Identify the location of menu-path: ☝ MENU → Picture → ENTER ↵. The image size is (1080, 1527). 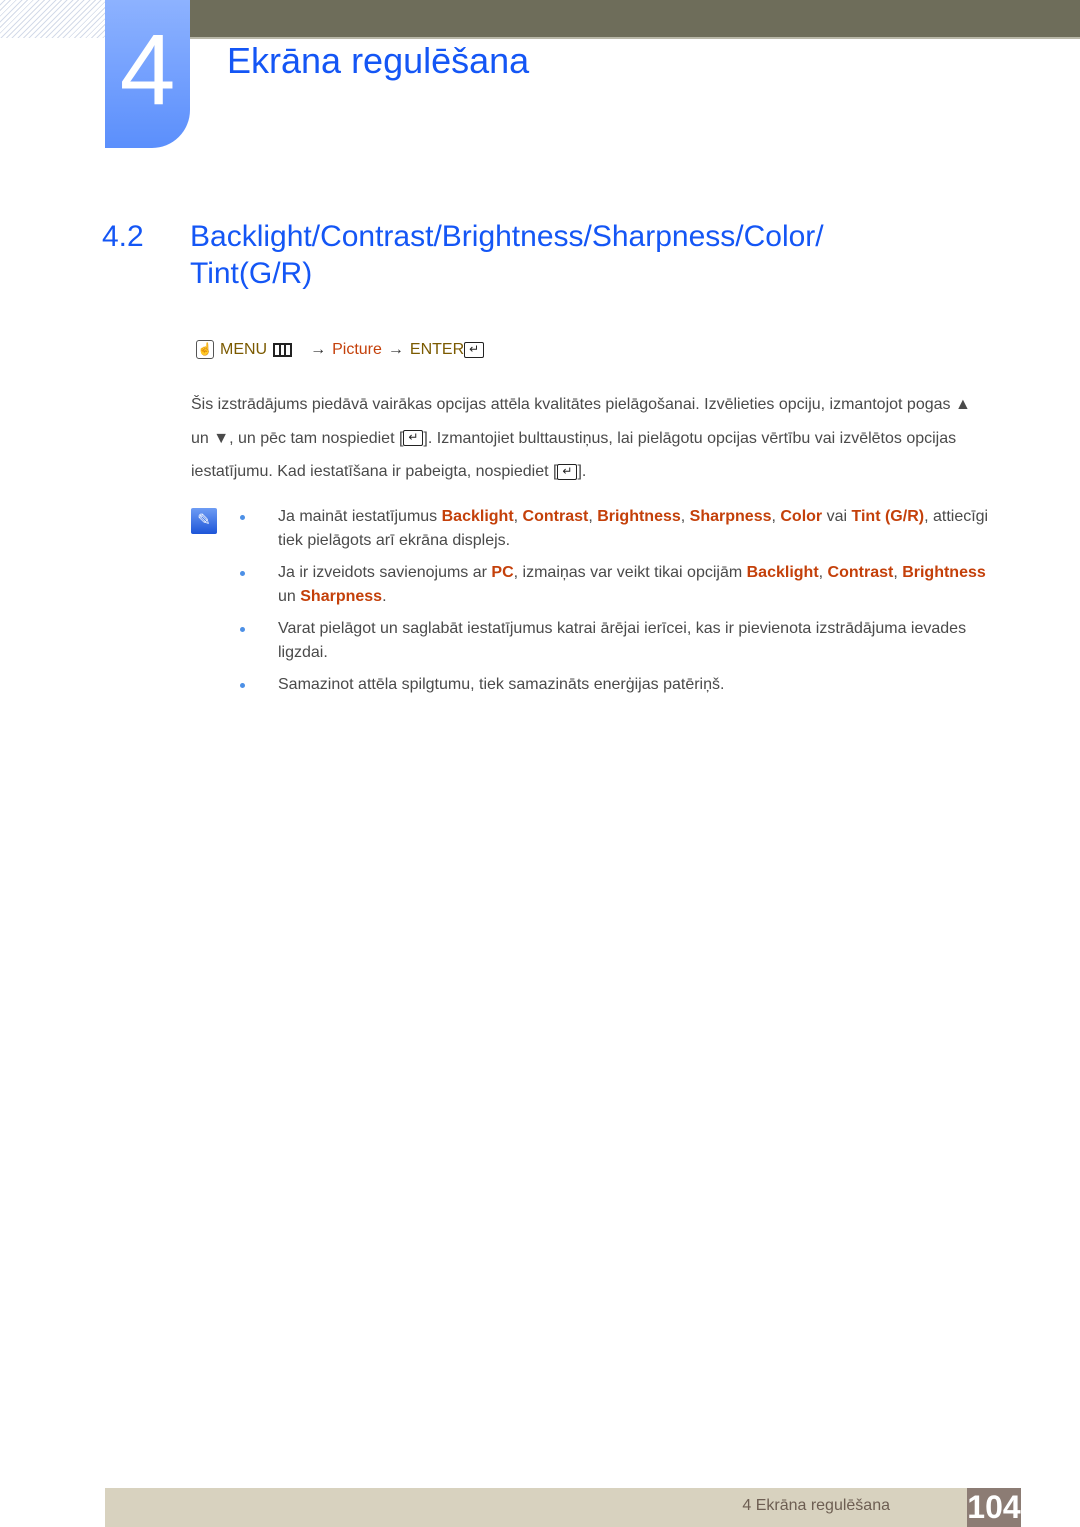
(340, 349).